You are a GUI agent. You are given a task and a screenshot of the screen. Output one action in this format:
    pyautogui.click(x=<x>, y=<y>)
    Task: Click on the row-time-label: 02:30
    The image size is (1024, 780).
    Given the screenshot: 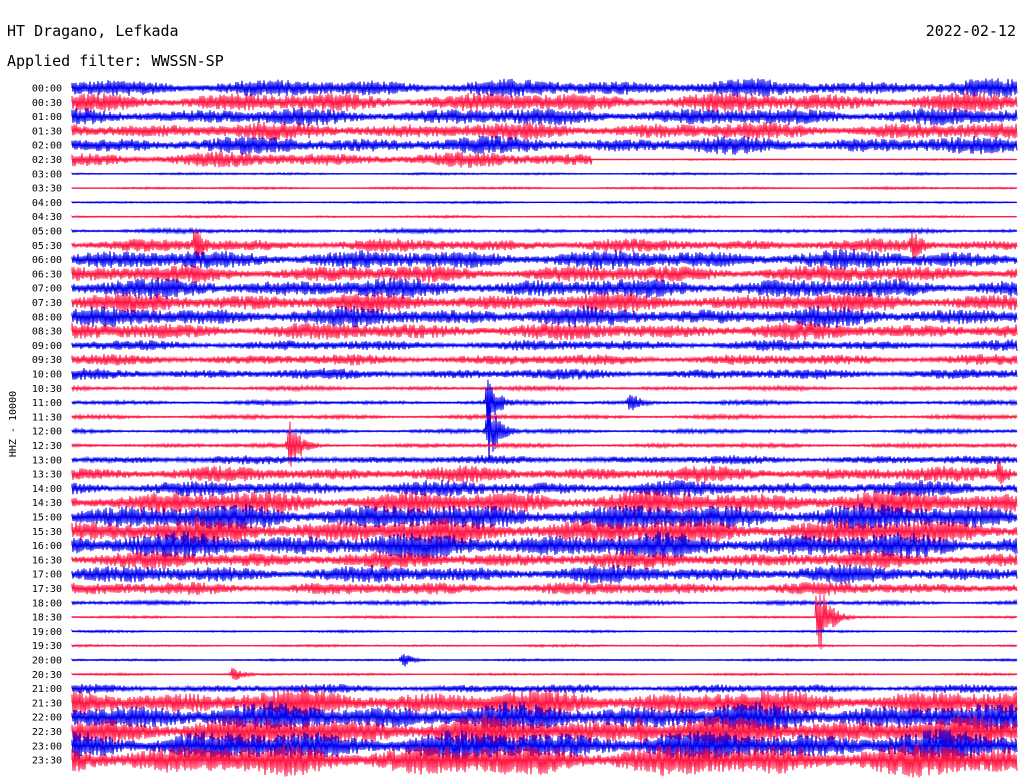 What is the action you would take?
    pyautogui.click(x=47, y=160)
    